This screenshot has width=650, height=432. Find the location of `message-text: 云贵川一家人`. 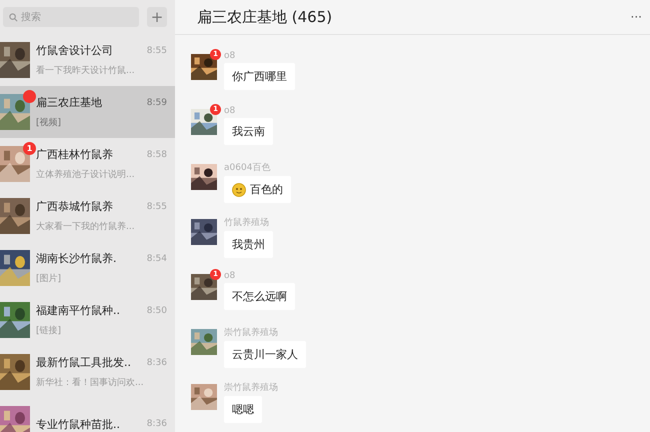

message-text: 云贵川一家人 is located at coordinates (265, 354).